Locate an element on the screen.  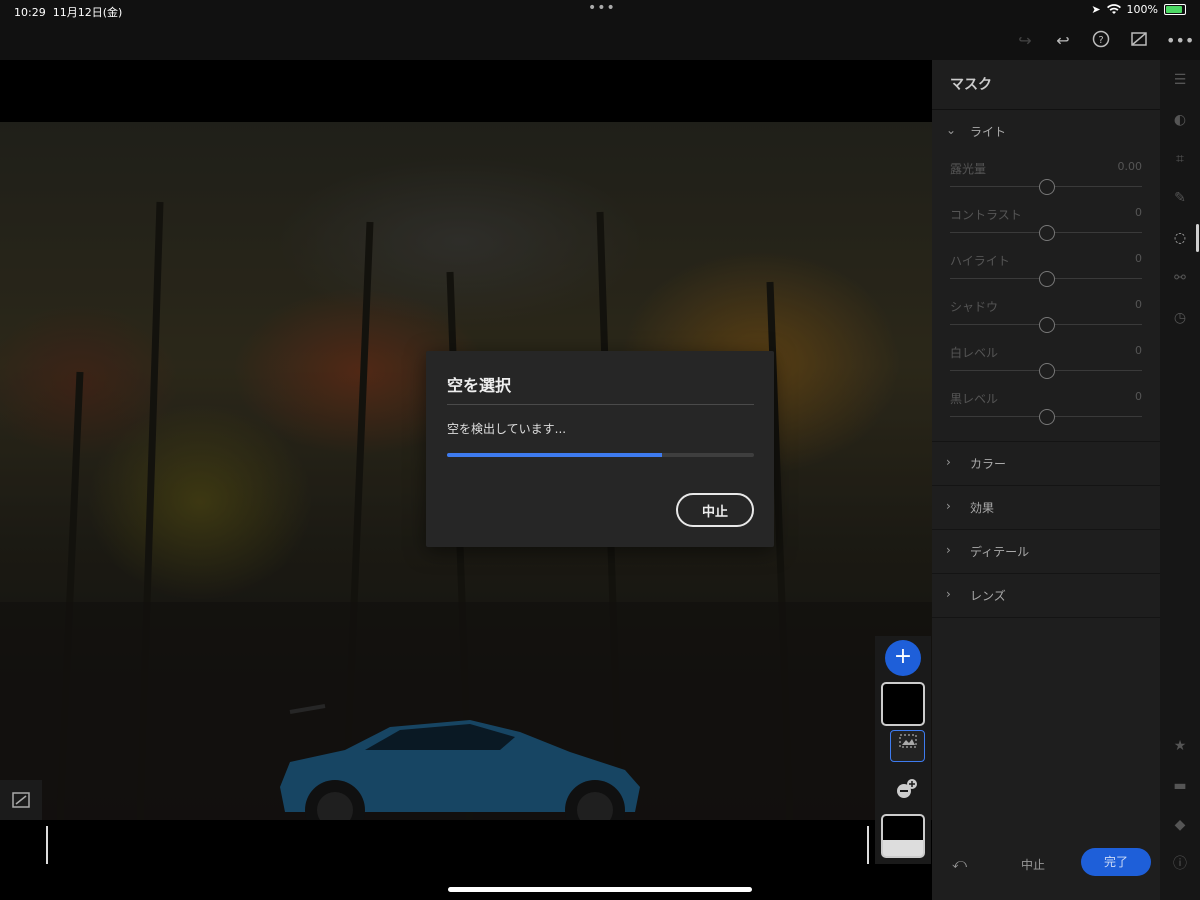
status-indicators: ➤ 100% is located at coordinates (1138, 9).